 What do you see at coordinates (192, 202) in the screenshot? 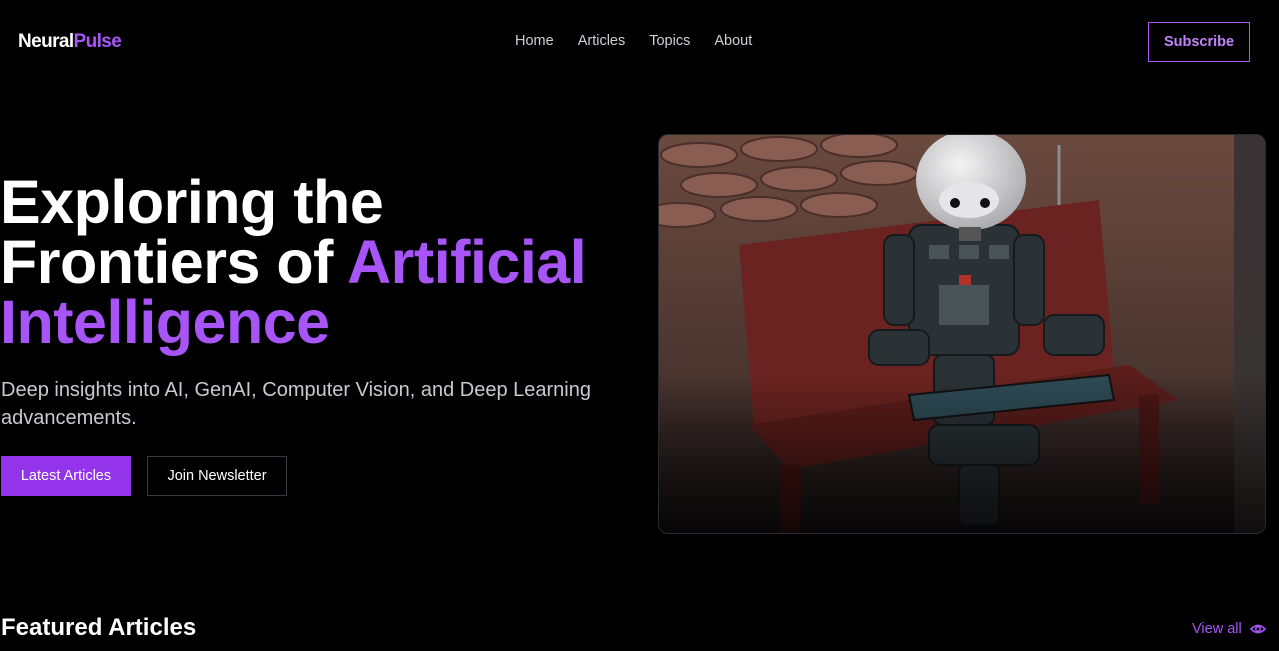
I see `hero-title-line1: Exploring the` at bounding box center [192, 202].